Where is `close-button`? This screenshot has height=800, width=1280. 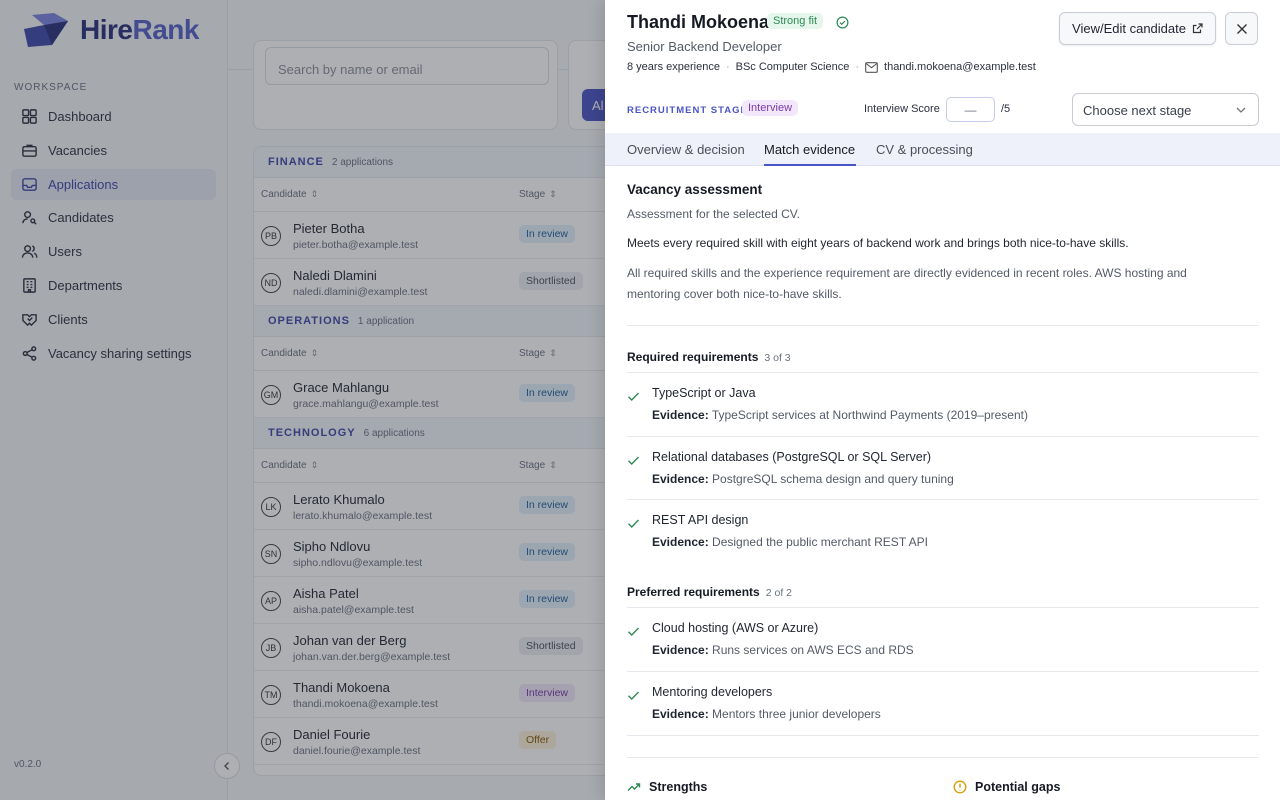
close-button is located at coordinates (1241, 28).